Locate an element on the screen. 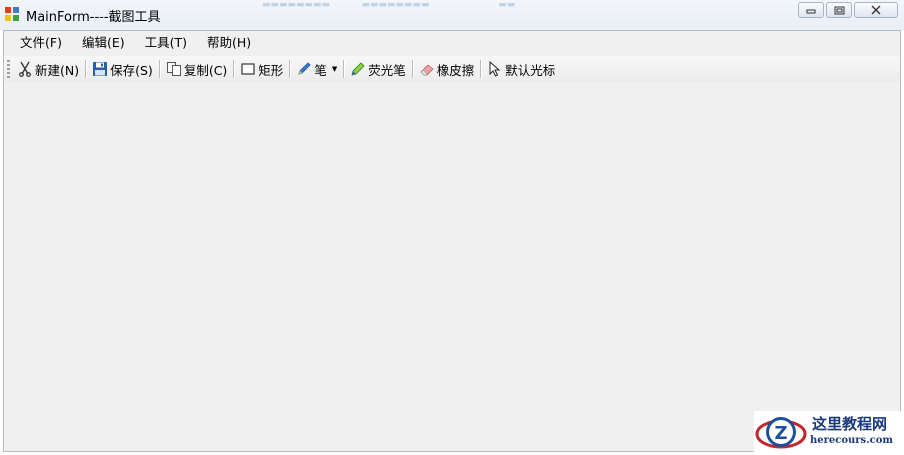  rectangle-button: 矩形 is located at coordinates (261, 69).